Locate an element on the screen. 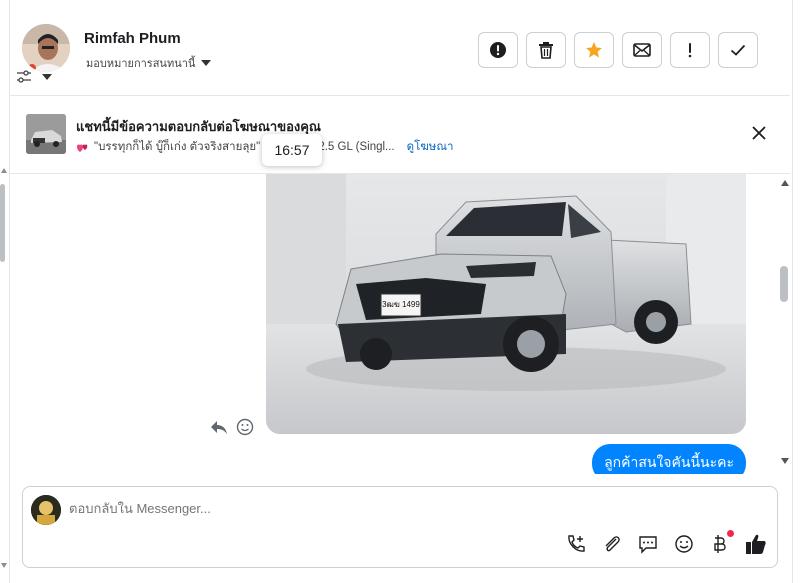 The height and width of the screenshot is (583, 808). reply-icon is located at coordinates (219, 427).